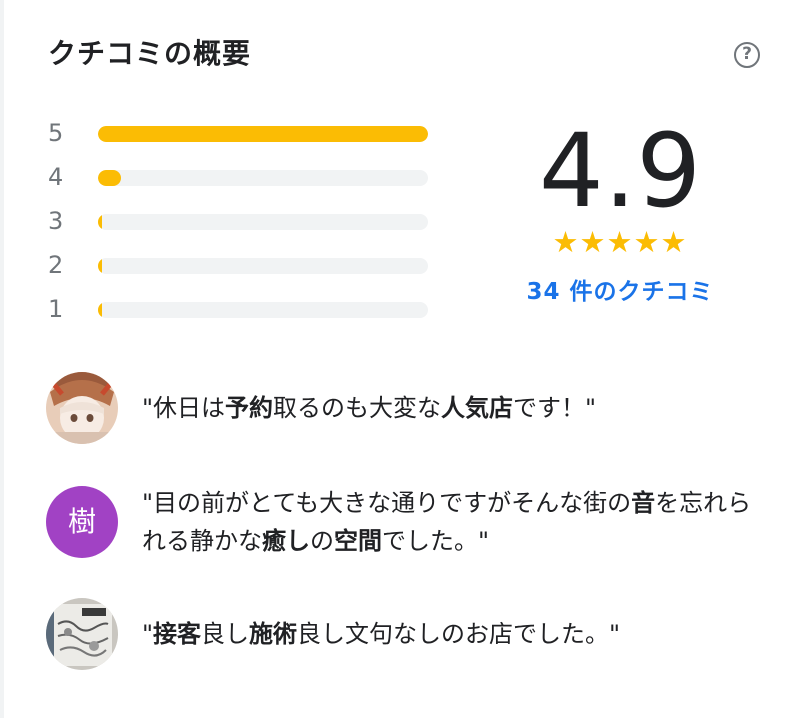 The height and width of the screenshot is (718, 802). What do you see at coordinates (2, 359) in the screenshot?
I see `left-edge-divider` at bounding box center [2, 359].